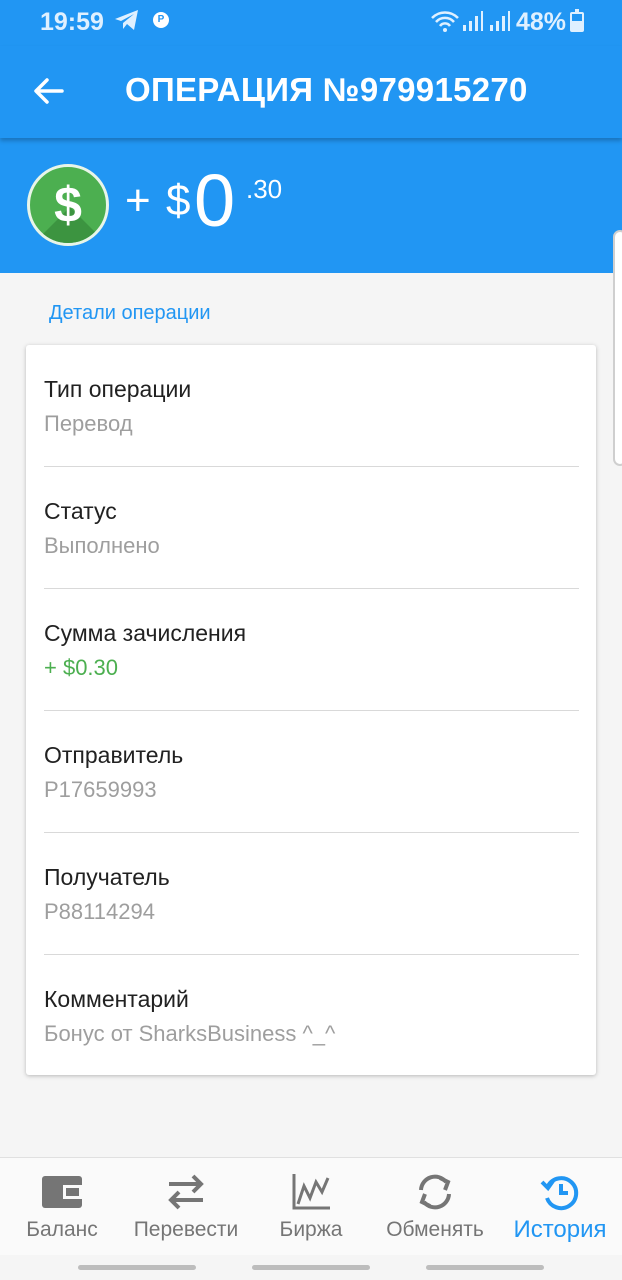 The width and height of the screenshot is (622, 1280). Describe the element at coordinates (62, 1229) in the screenshot. I see `nav-label: Баланс` at that location.